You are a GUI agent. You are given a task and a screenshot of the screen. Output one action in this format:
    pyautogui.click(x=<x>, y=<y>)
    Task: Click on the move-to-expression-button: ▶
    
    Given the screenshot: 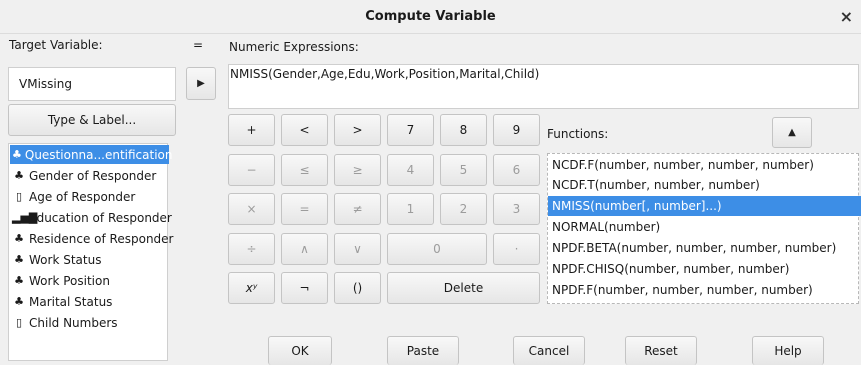 What is the action you would take?
    pyautogui.click(x=201, y=83)
    